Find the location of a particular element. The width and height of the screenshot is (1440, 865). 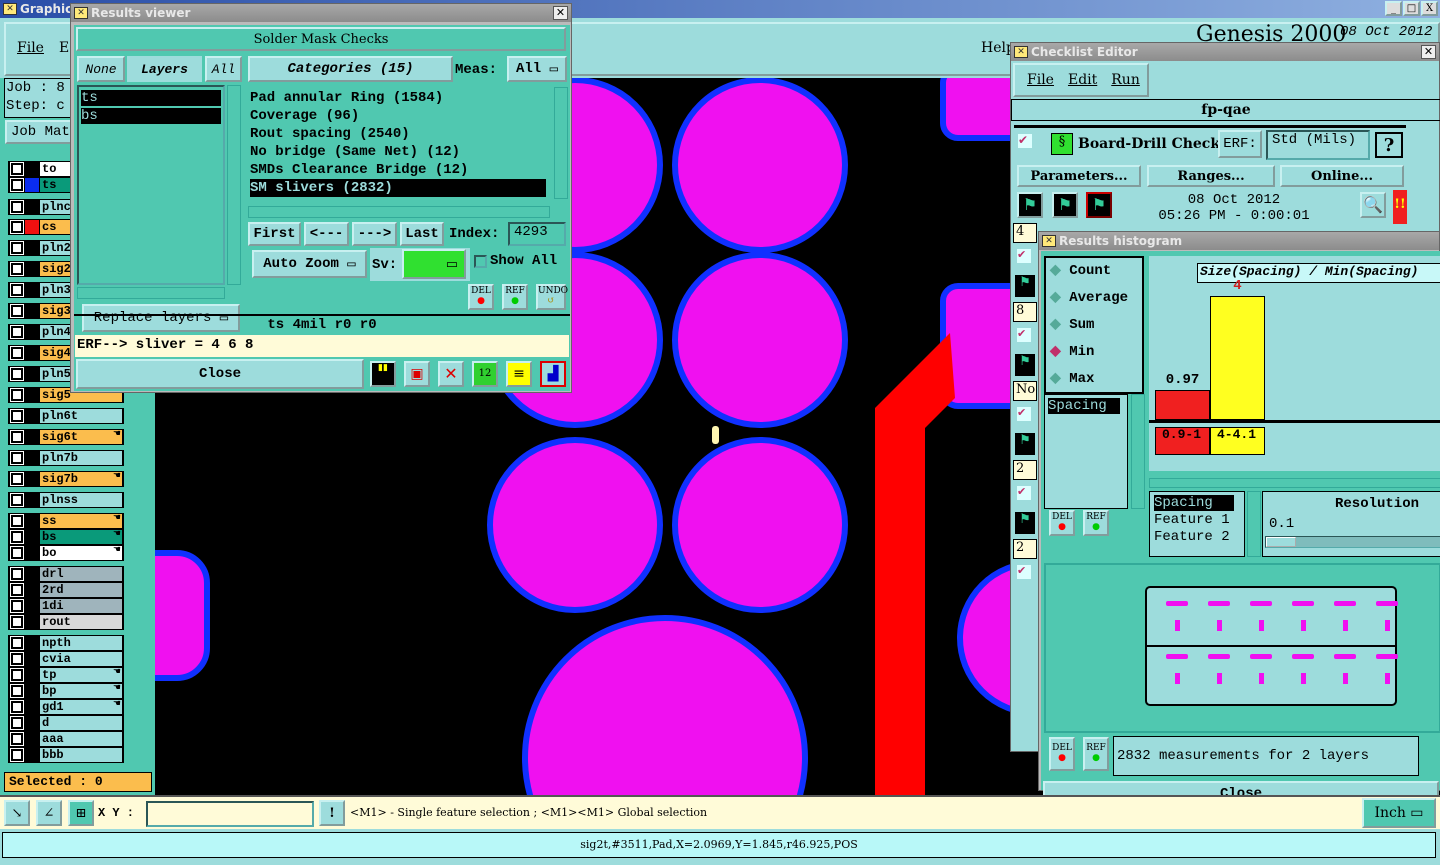

layer-row-npth: npth is located at coordinates (66, 643).